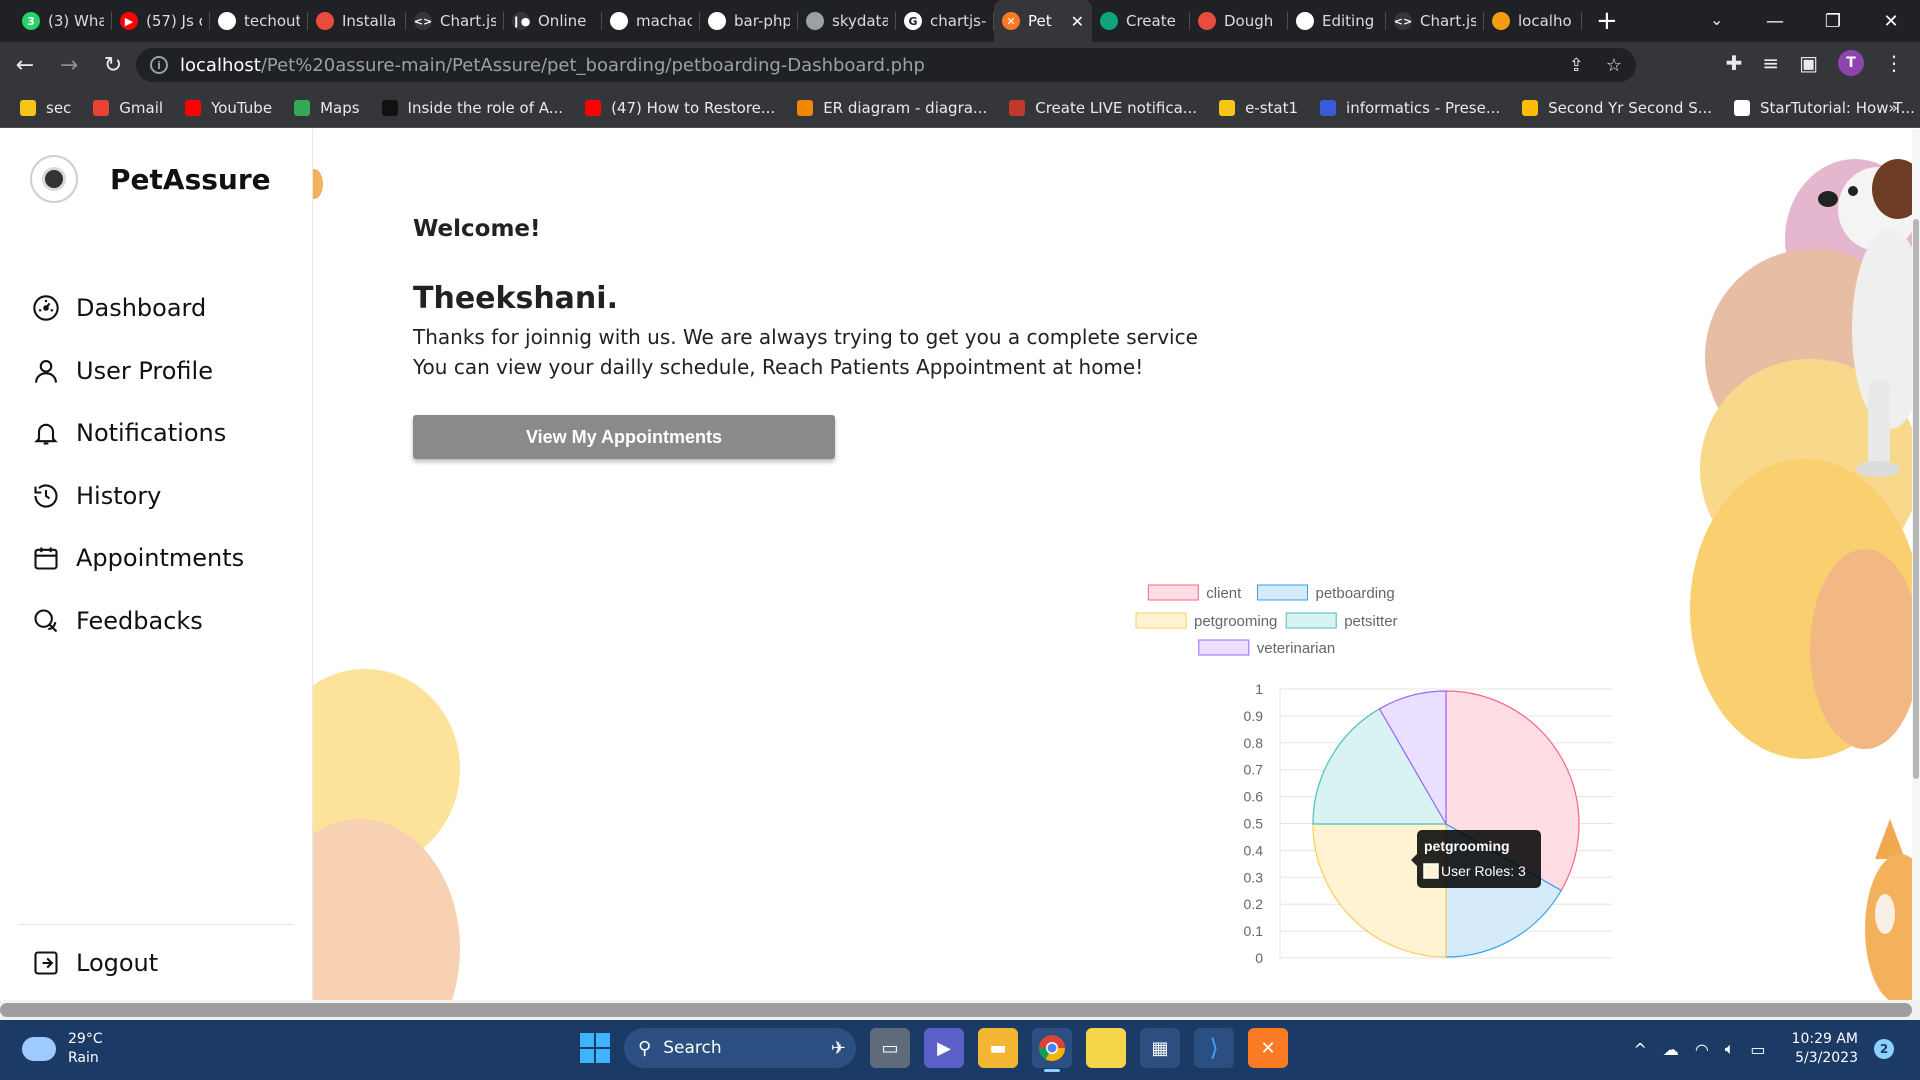  I want to click on minimize-icon: —, so click(1775, 21).